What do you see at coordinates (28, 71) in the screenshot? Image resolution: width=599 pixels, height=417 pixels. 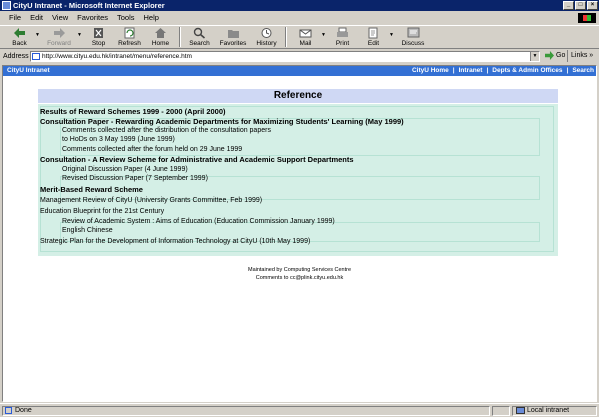 I see `site-brand: CityU Intranet` at bounding box center [28, 71].